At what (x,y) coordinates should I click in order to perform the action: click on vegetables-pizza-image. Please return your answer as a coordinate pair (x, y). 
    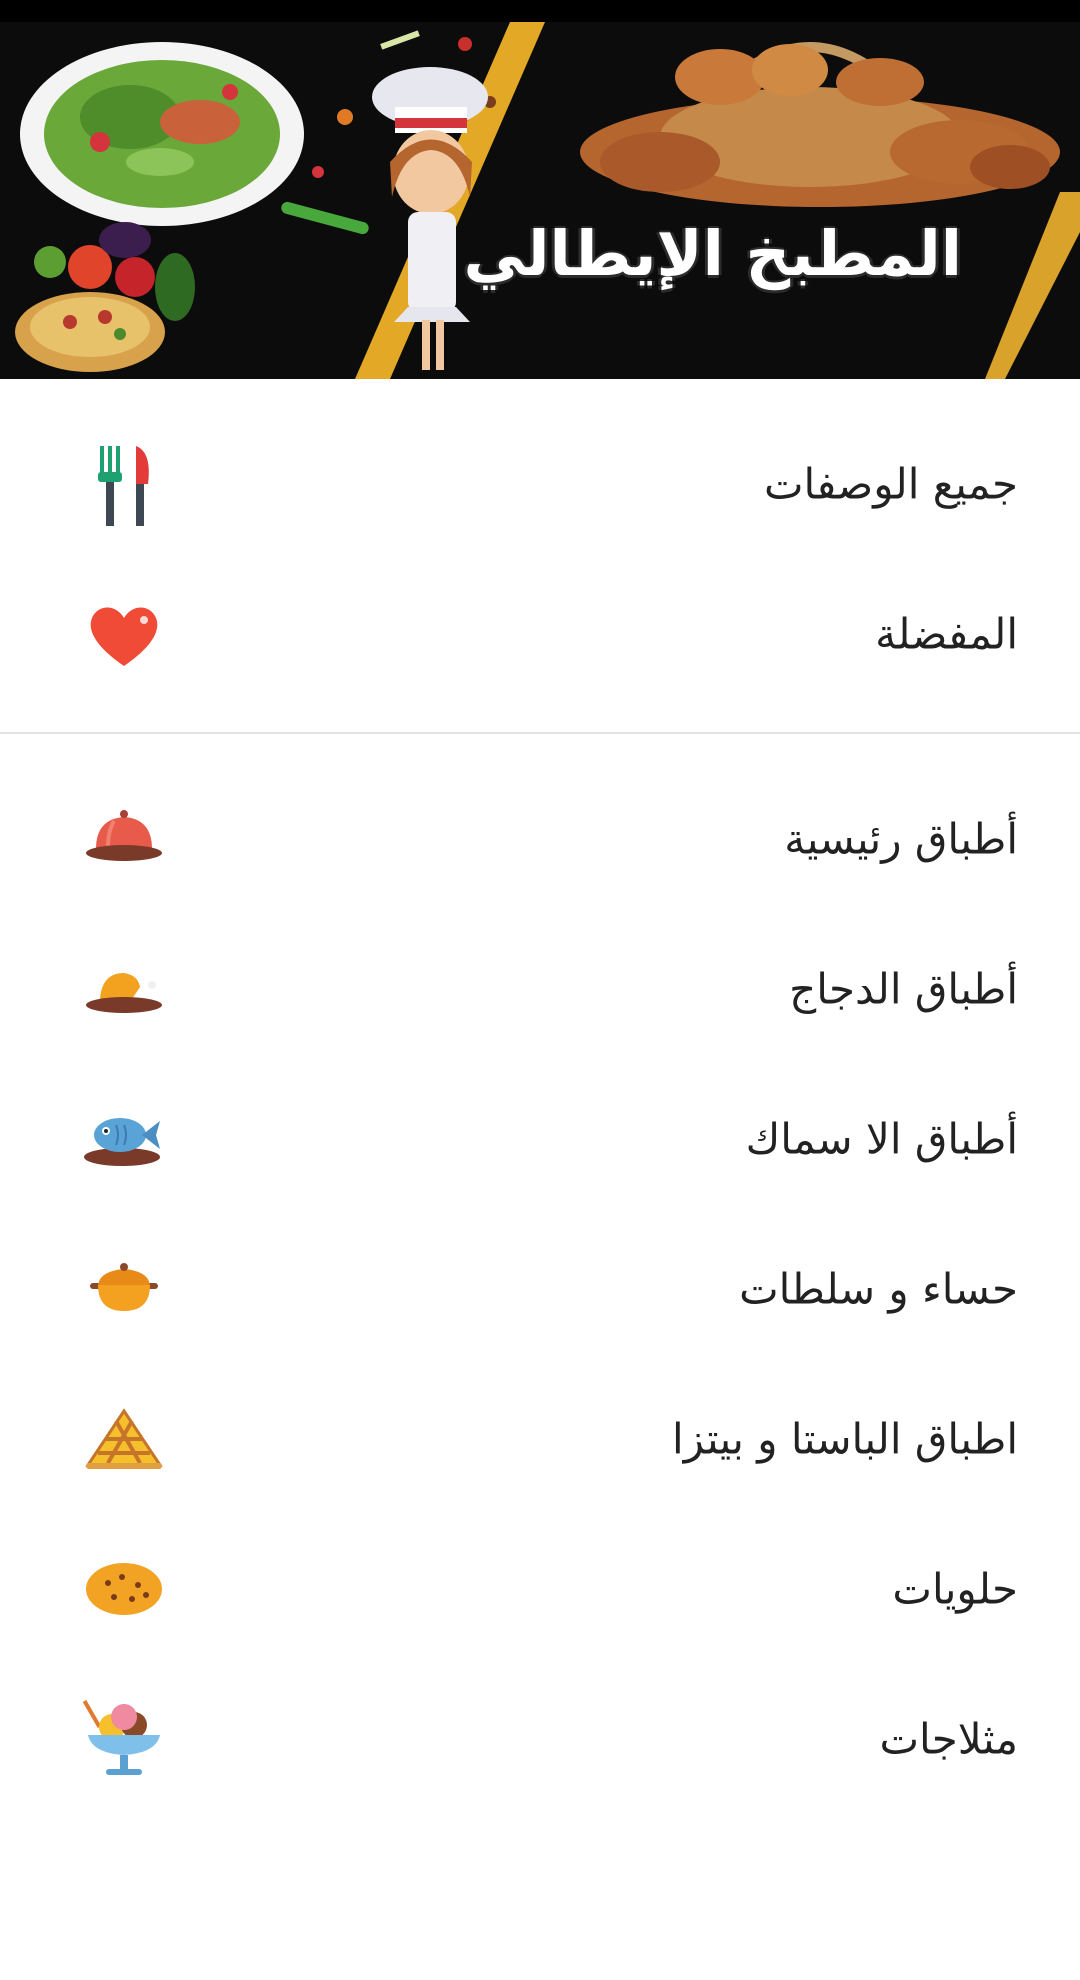
    Looking at the image, I should click on (105, 297).